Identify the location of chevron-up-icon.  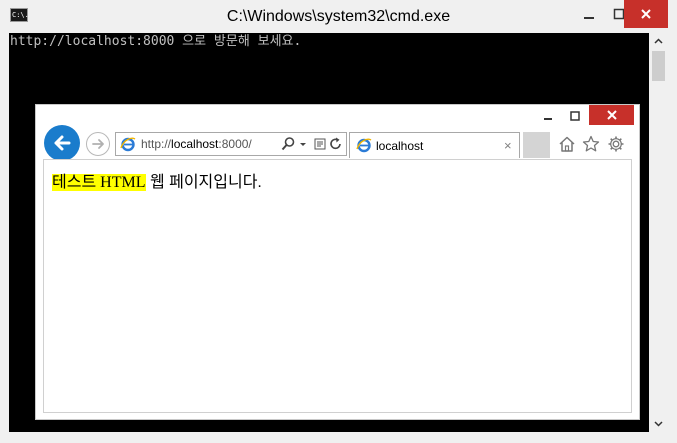
(658, 41).